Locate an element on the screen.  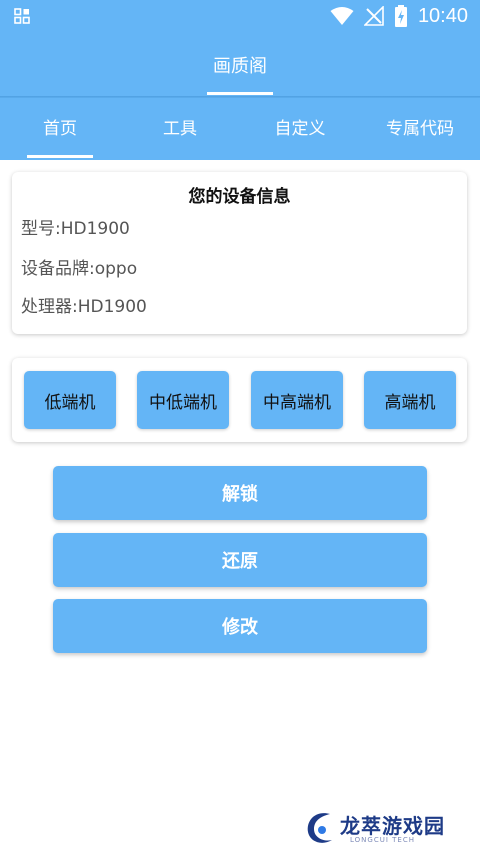
status-bar: 10:40 is located at coordinates (240, 16).